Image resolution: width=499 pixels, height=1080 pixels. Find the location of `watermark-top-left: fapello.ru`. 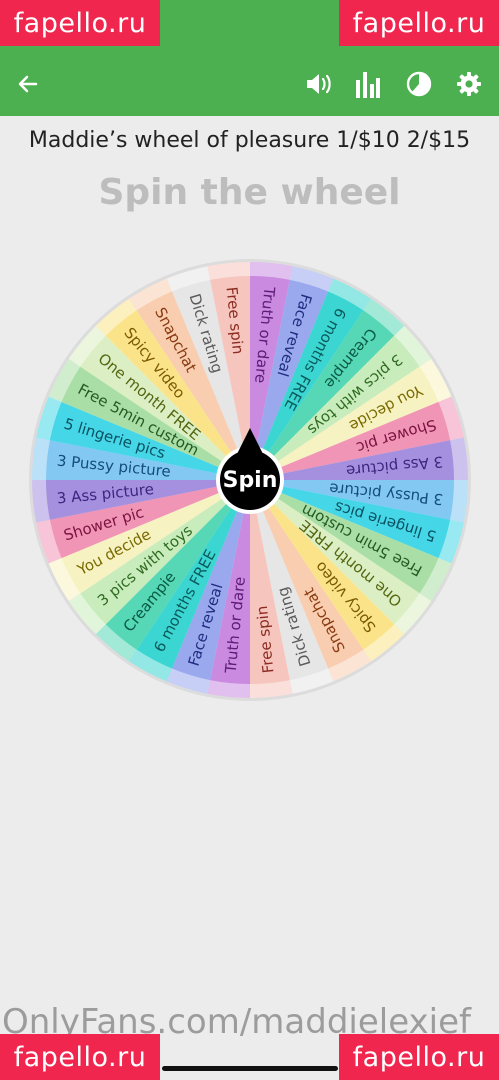

watermark-top-left: fapello.ru is located at coordinates (80, 23).